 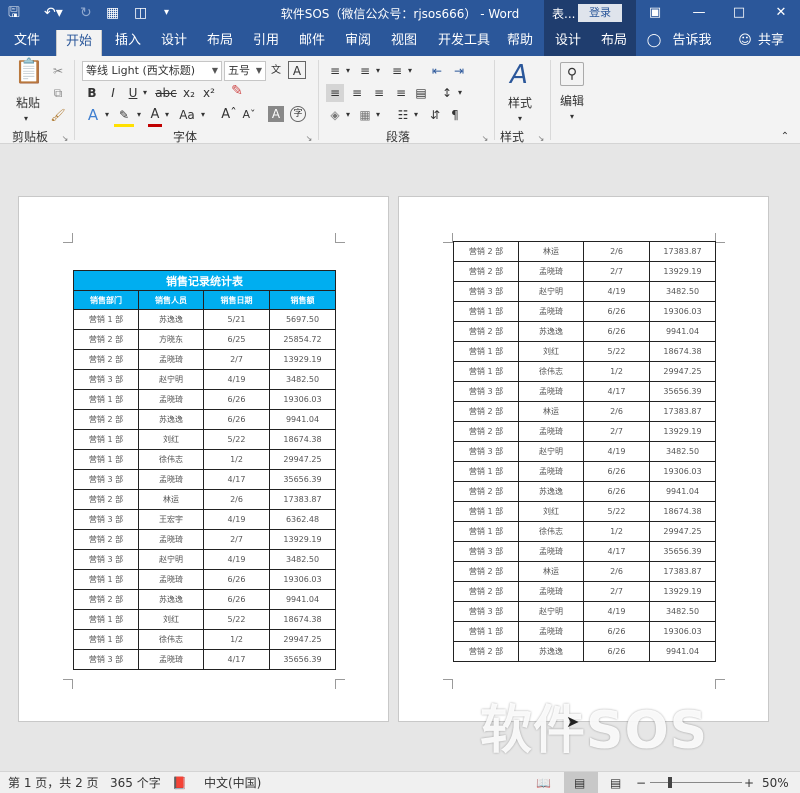 What do you see at coordinates (302, 579) in the screenshot?
I see `cell-amount: 19306.03` at bounding box center [302, 579].